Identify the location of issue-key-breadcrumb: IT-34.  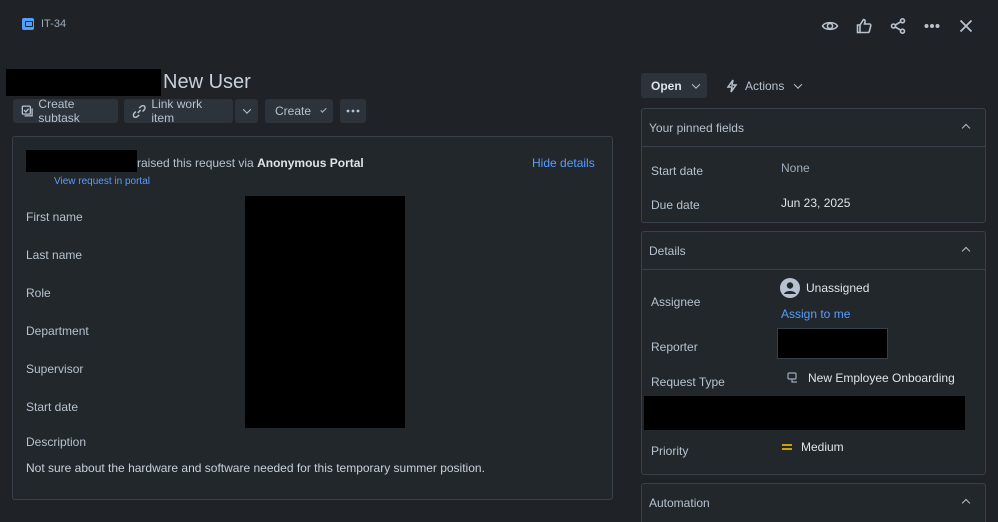
(44, 24).